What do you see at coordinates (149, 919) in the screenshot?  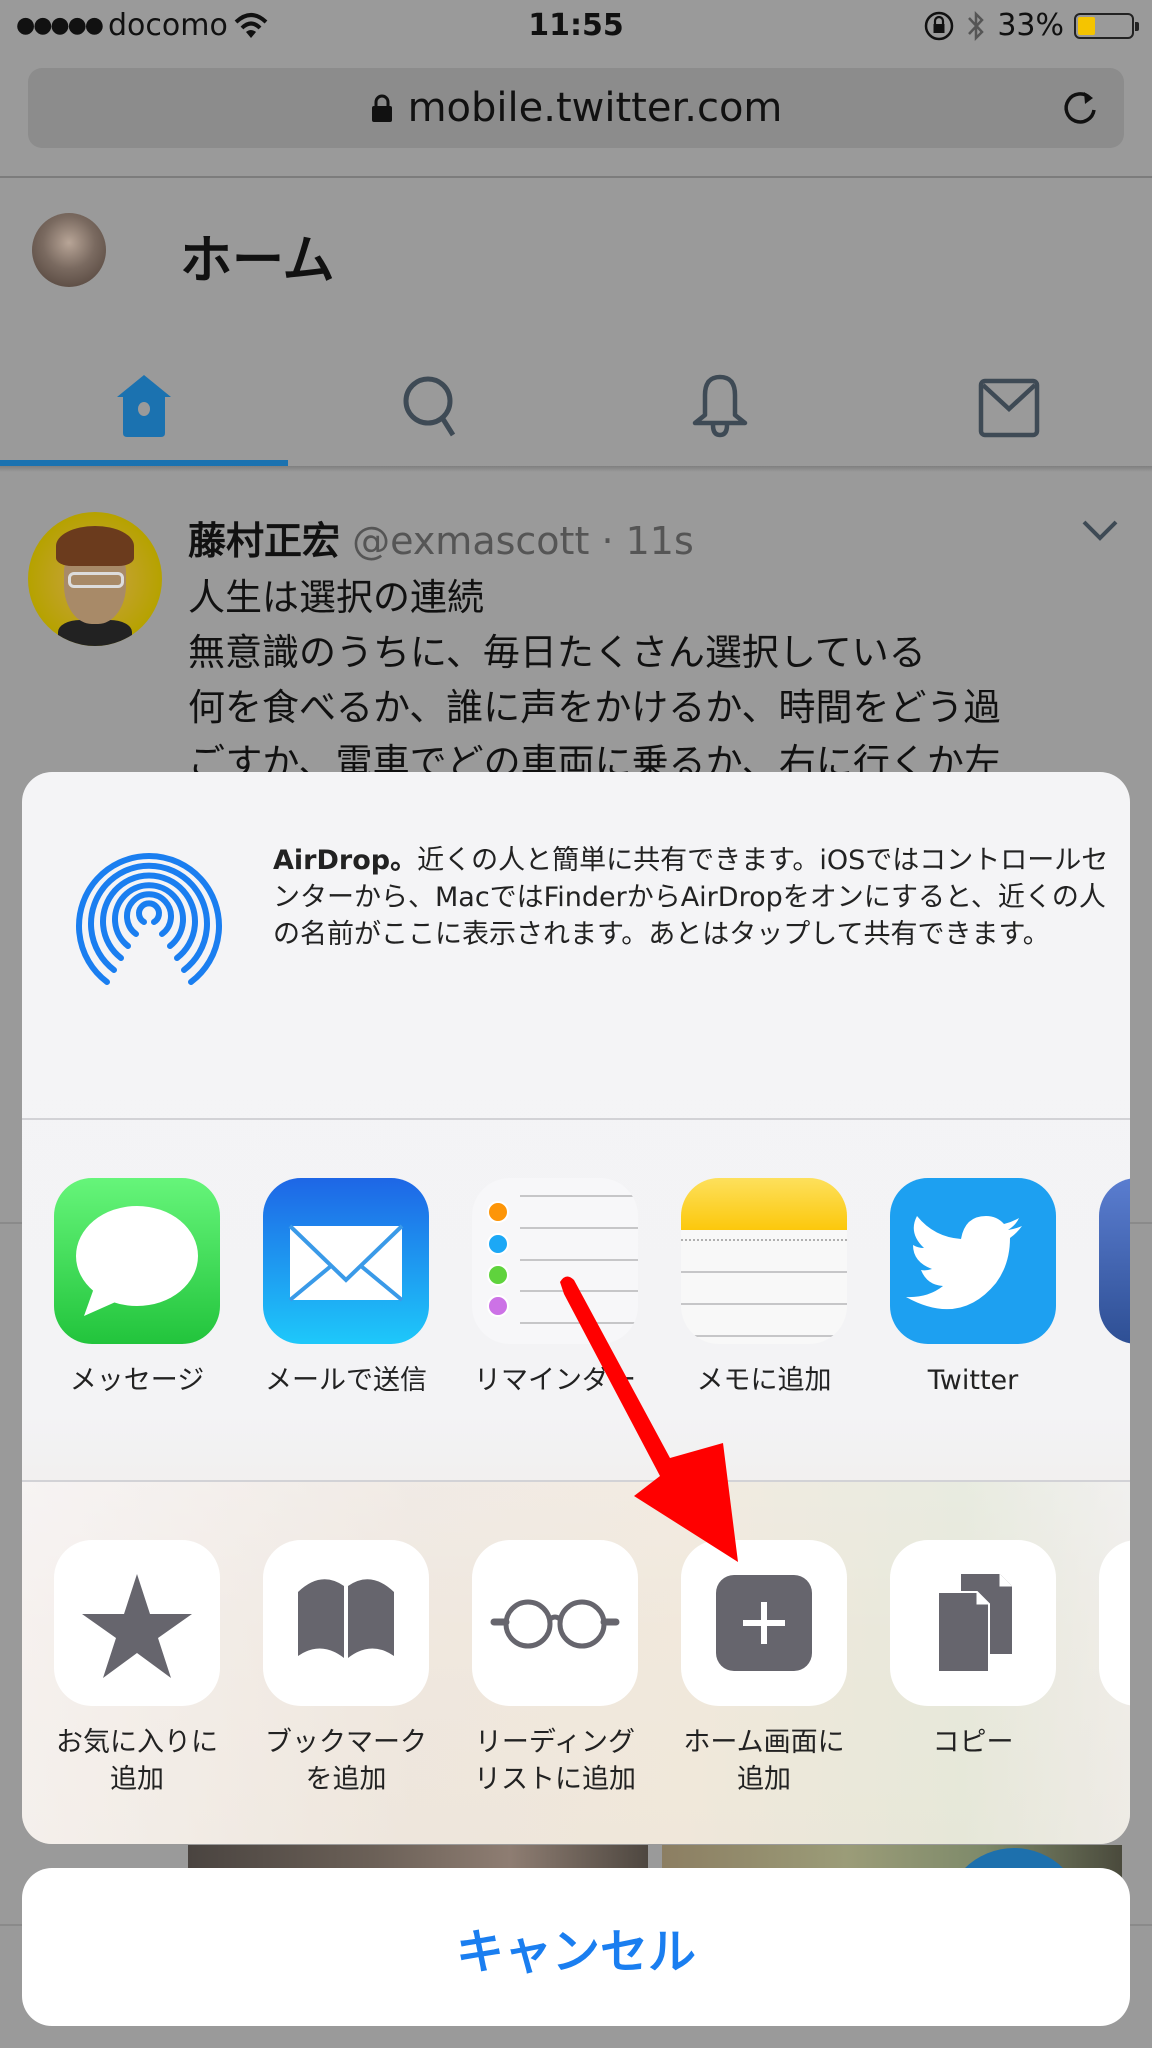 I see `airdrop-icon` at bounding box center [149, 919].